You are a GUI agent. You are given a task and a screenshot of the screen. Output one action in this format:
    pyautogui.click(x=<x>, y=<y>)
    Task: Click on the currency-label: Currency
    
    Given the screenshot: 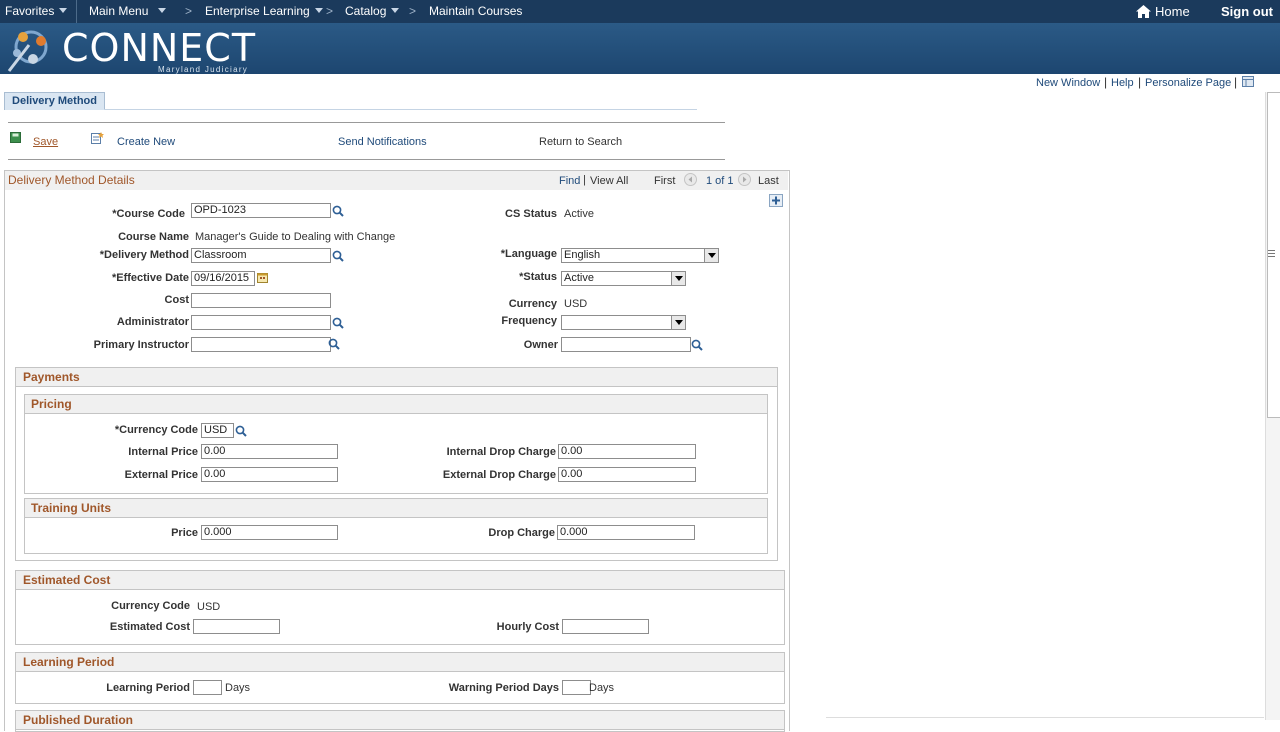 What is the action you would take?
    pyautogui.click(x=532, y=304)
    